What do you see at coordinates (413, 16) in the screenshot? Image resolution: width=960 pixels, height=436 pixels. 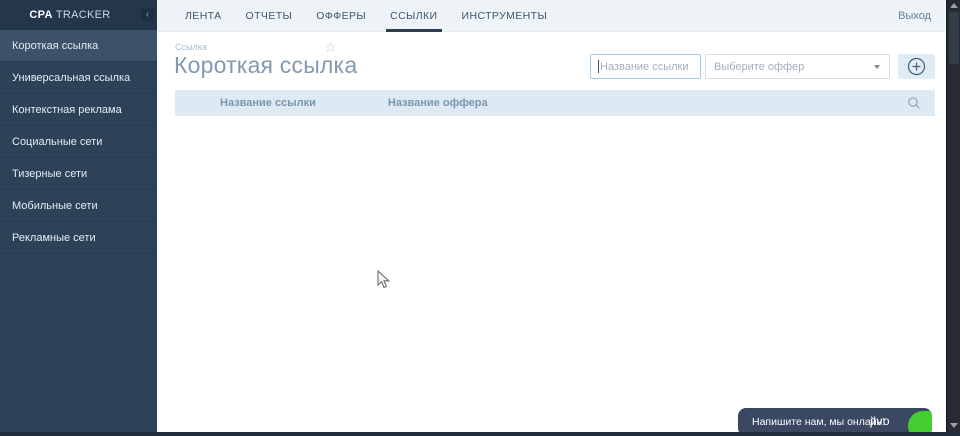 I see `tab-links: ССЫЛКИ` at bounding box center [413, 16].